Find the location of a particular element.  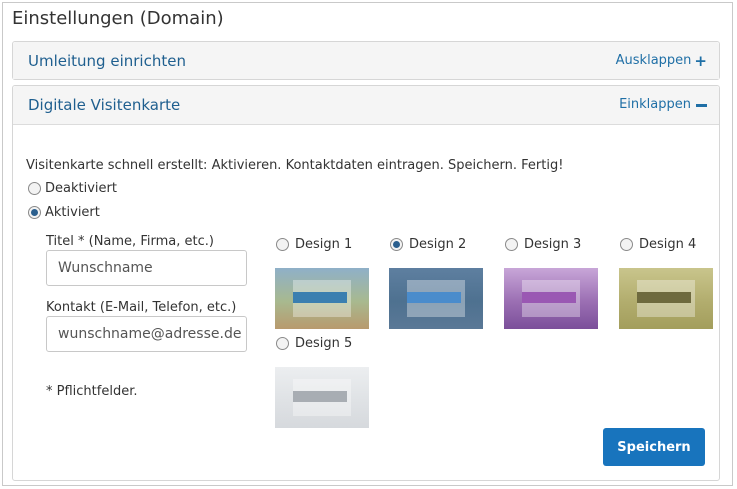

expand-label: Ausklappen is located at coordinates (653, 60).